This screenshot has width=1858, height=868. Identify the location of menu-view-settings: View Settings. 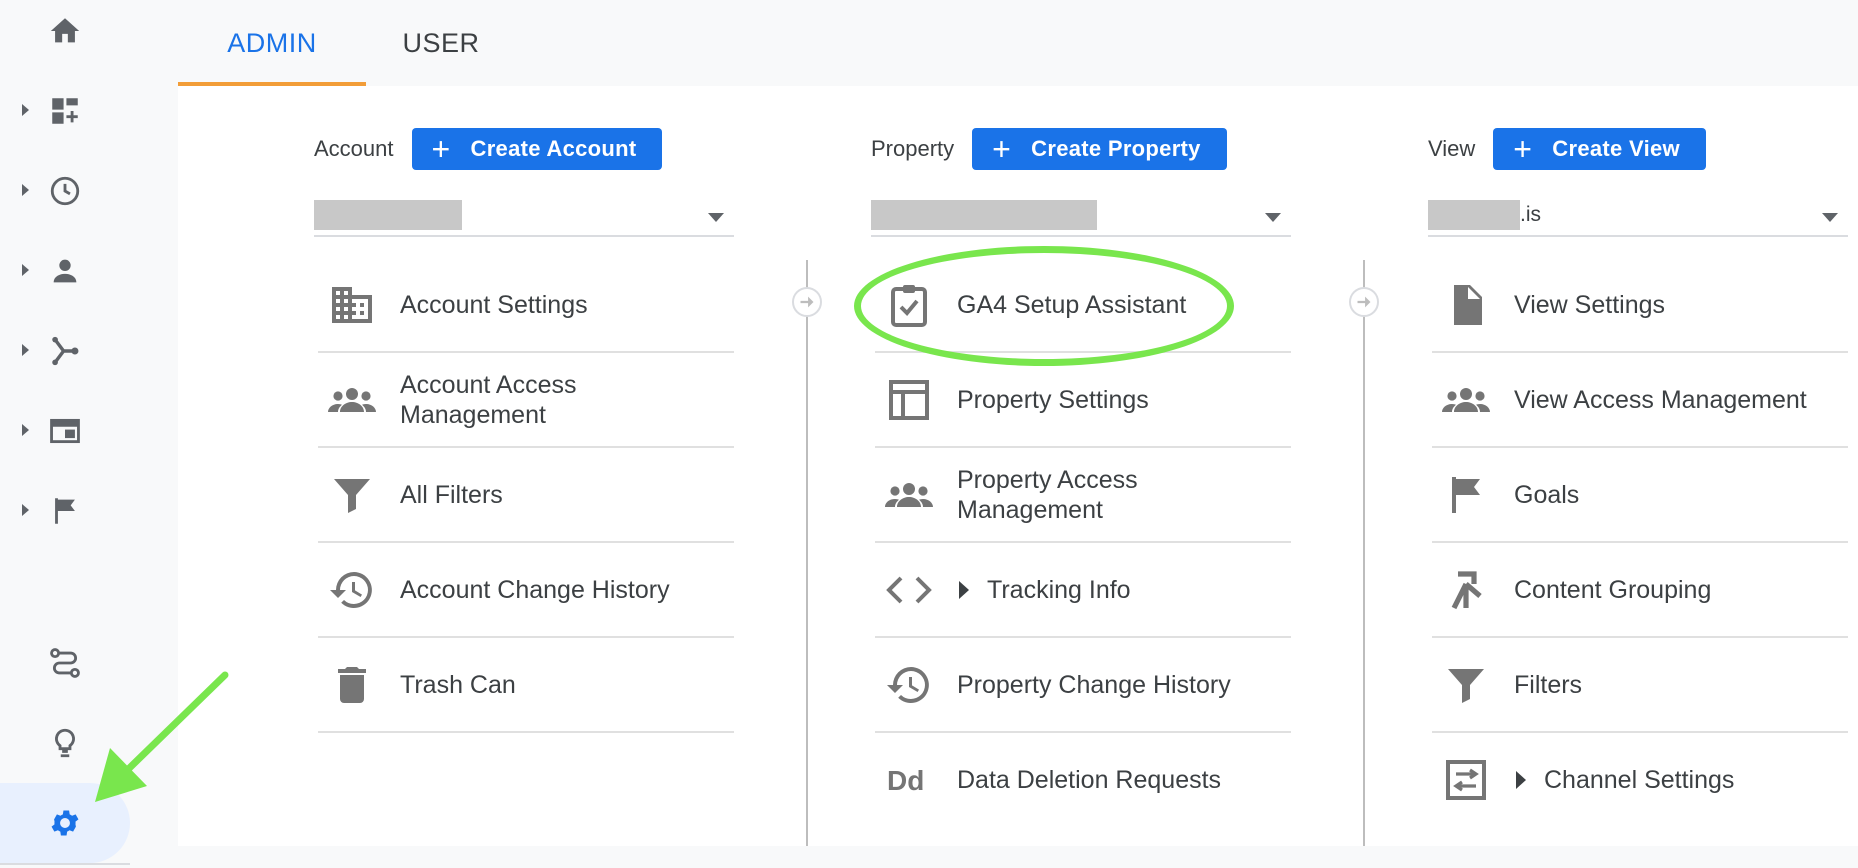
(1640, 305).